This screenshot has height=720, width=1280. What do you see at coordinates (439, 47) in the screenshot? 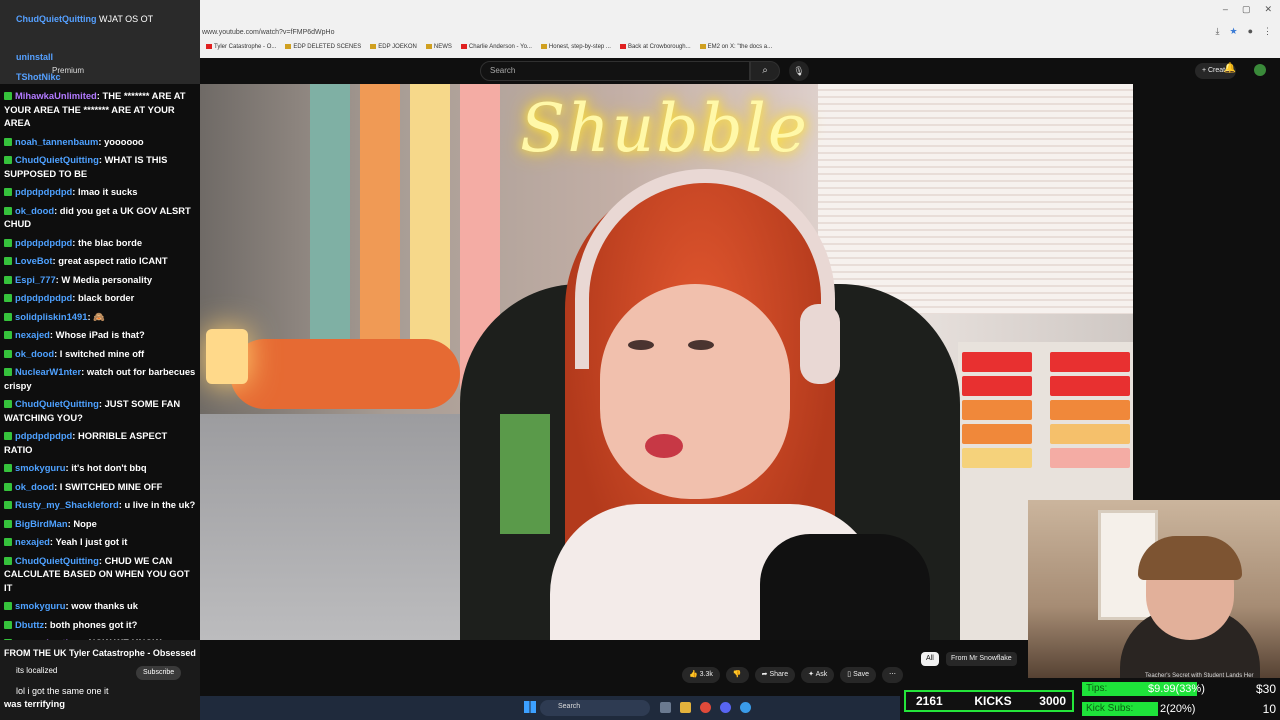
I see `bookmark-item: NEWS` at bounding box center [439, 47].